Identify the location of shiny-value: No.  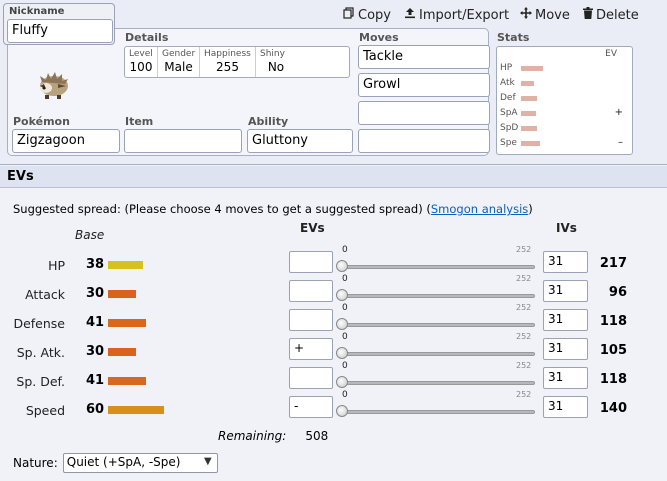
(276, 67).